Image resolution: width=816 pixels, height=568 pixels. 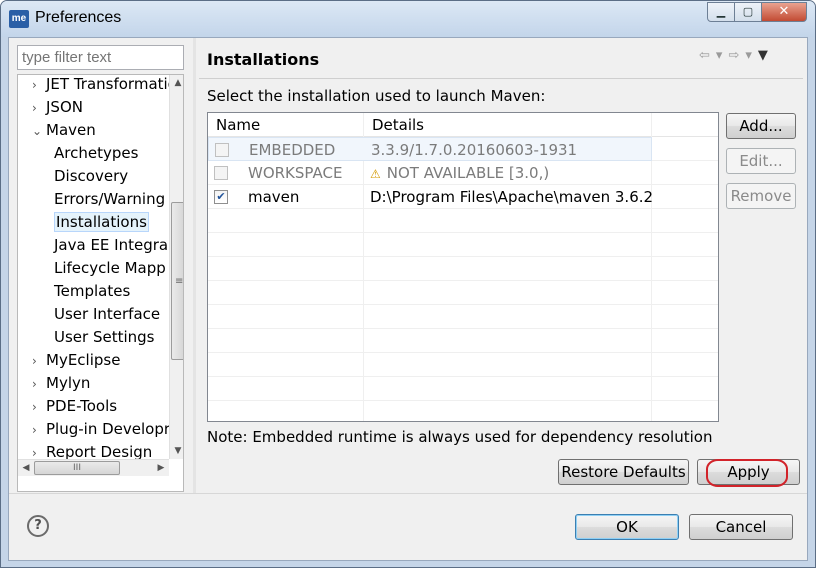 What do you see at coordinates (77, 468) in the screenshot?
I see `horizontal-scroll-thumb: III` at bounding box center [77, 468].